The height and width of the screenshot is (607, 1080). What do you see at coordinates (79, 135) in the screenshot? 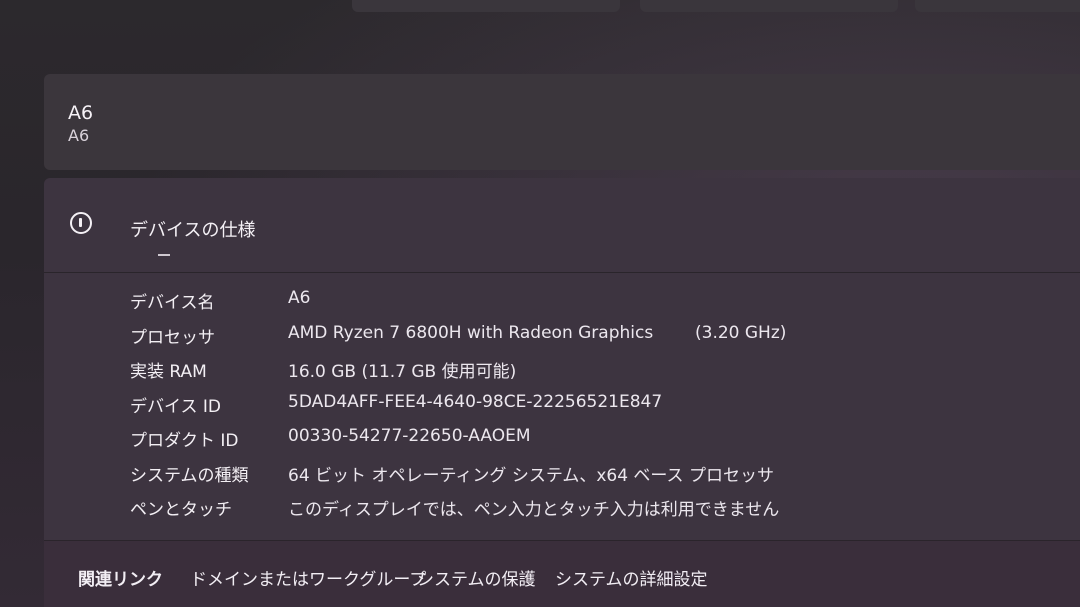
I see `device-subtitle: A6` at bounding box center [79, 135].